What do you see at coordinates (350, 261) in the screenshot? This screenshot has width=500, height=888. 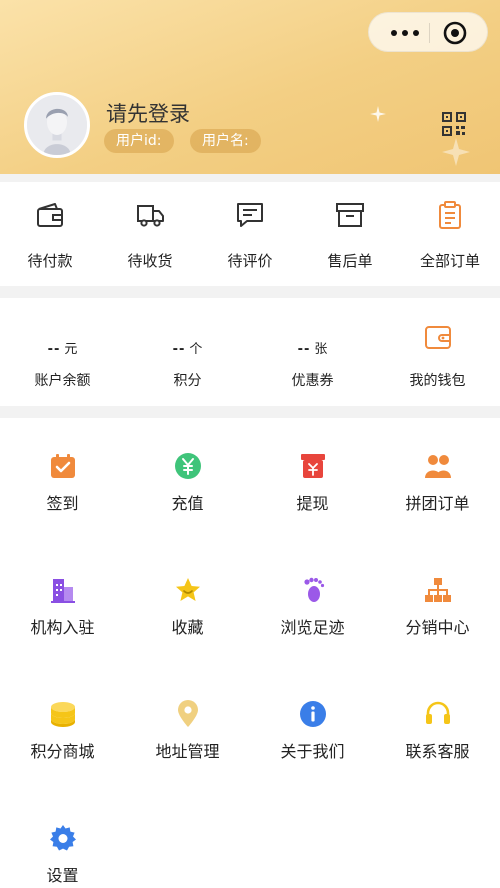 I see `order-label: 售后单` at bounding box center [350, 261].